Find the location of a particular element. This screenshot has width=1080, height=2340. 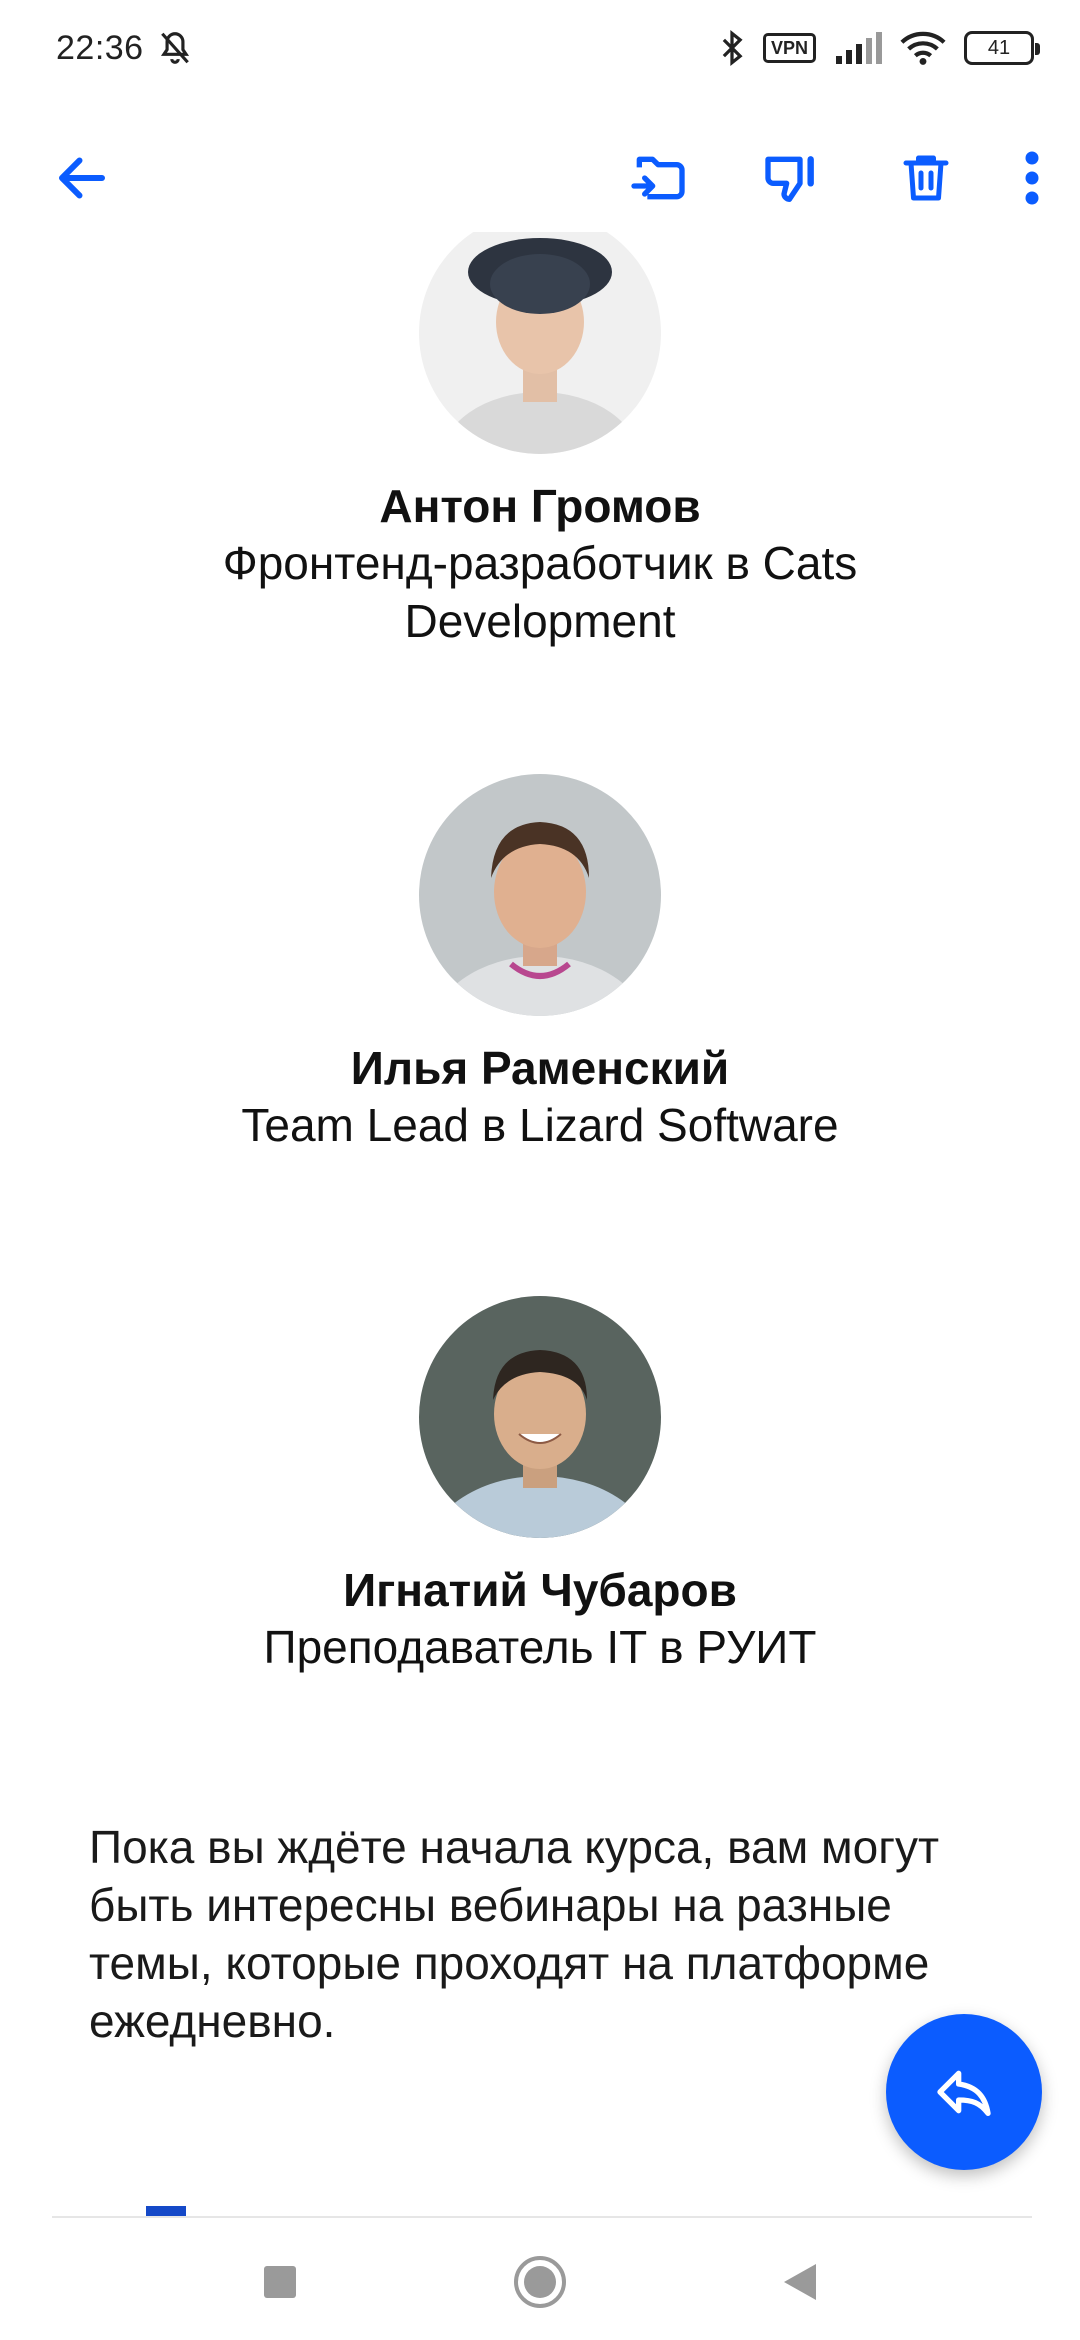

recents-square-icon is located at coordinates (280, 2282).